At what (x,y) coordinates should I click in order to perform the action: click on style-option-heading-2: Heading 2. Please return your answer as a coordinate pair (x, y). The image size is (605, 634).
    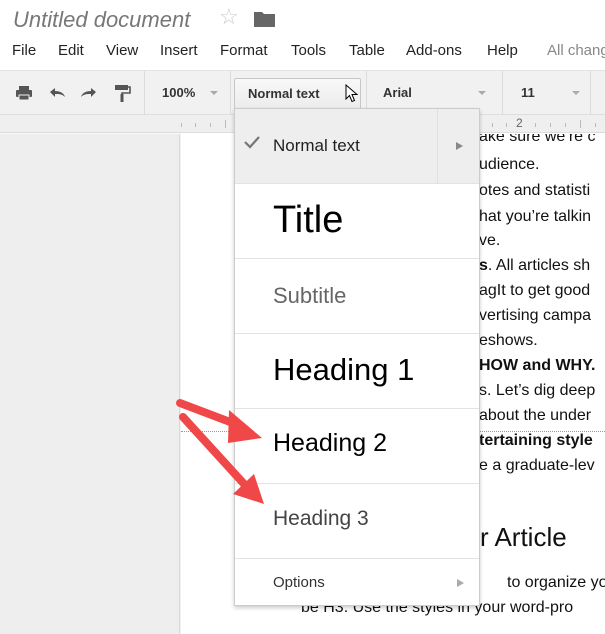
    Looking at the image, I should click on (357, 446).